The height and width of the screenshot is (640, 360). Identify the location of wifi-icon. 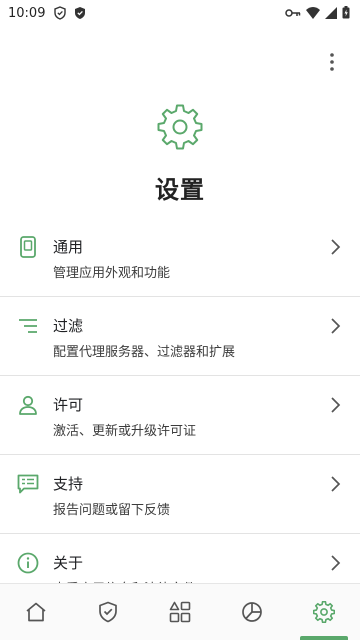
(313, 13).